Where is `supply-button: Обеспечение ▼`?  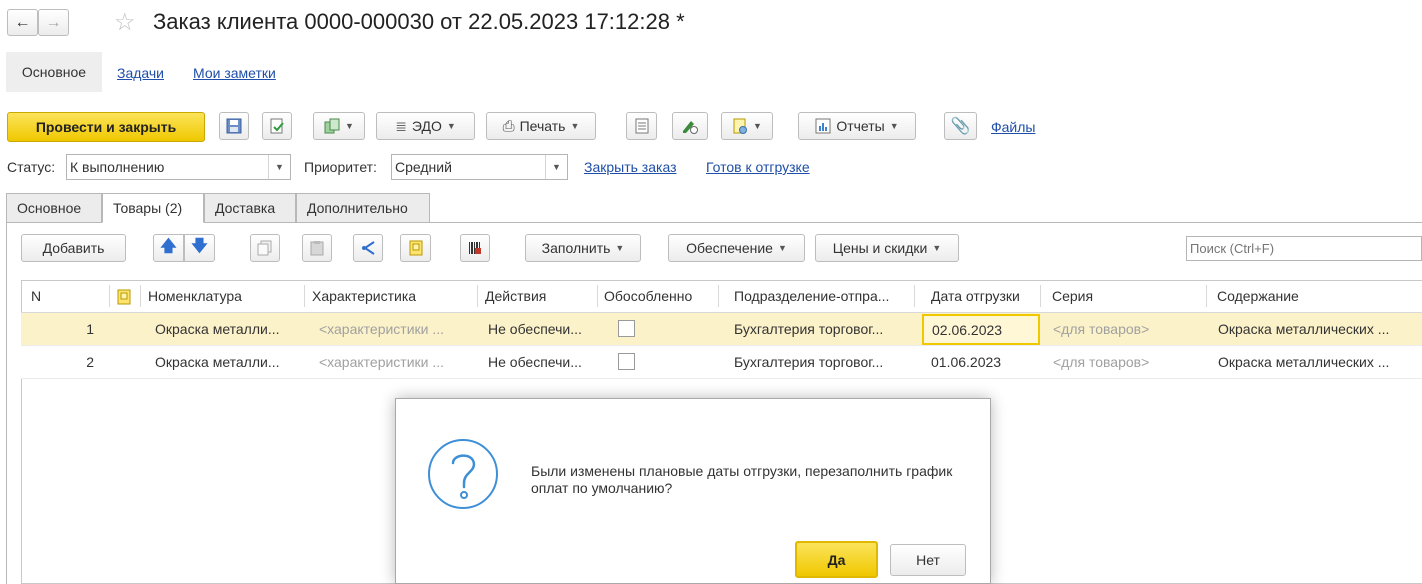
supply-button: Обеспечение ▼ is located at coordinates (736, 248).